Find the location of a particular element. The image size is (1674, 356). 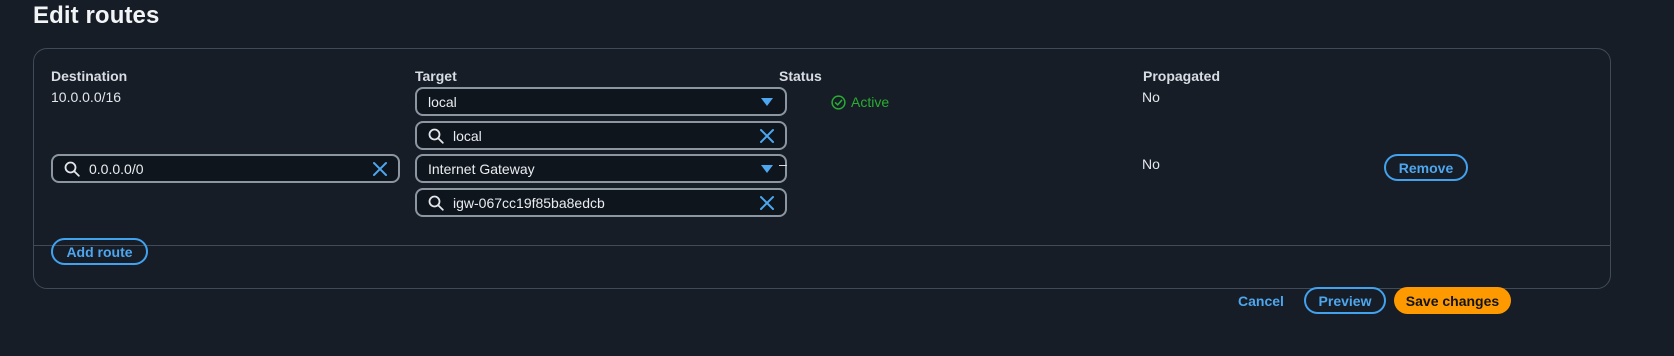

route-1-status: Active is located at coordinates (860, 102).